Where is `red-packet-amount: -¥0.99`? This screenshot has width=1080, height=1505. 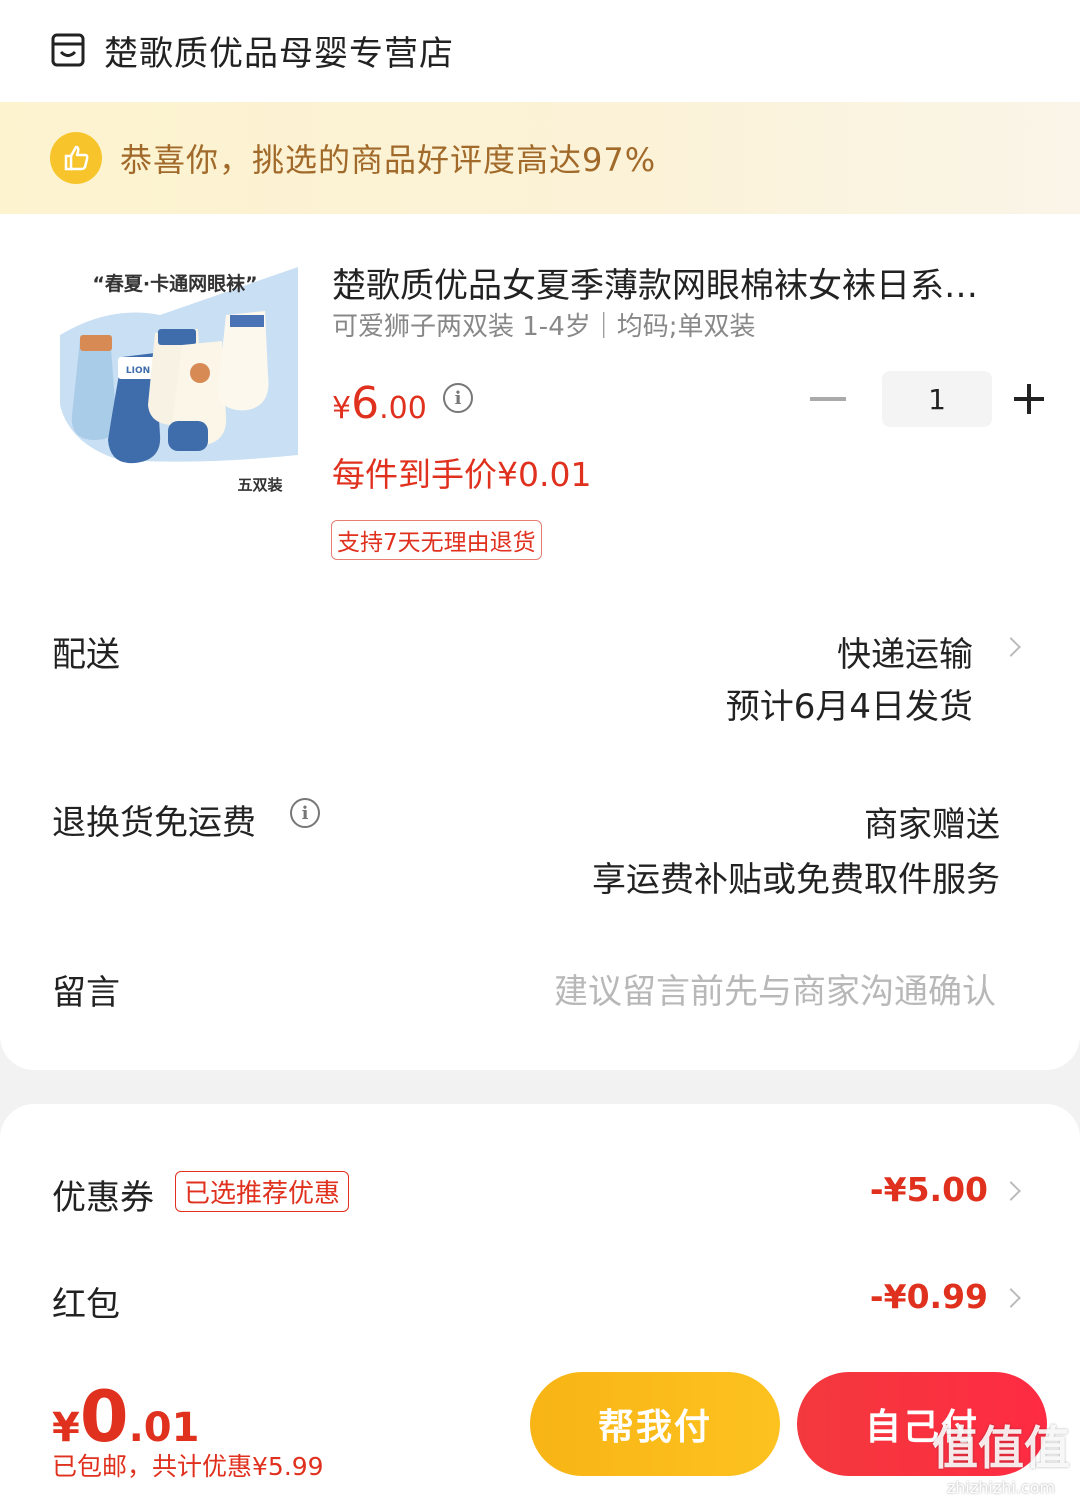
red-packet-amount: -¥0.99 is located at coordinates (929, 1296).